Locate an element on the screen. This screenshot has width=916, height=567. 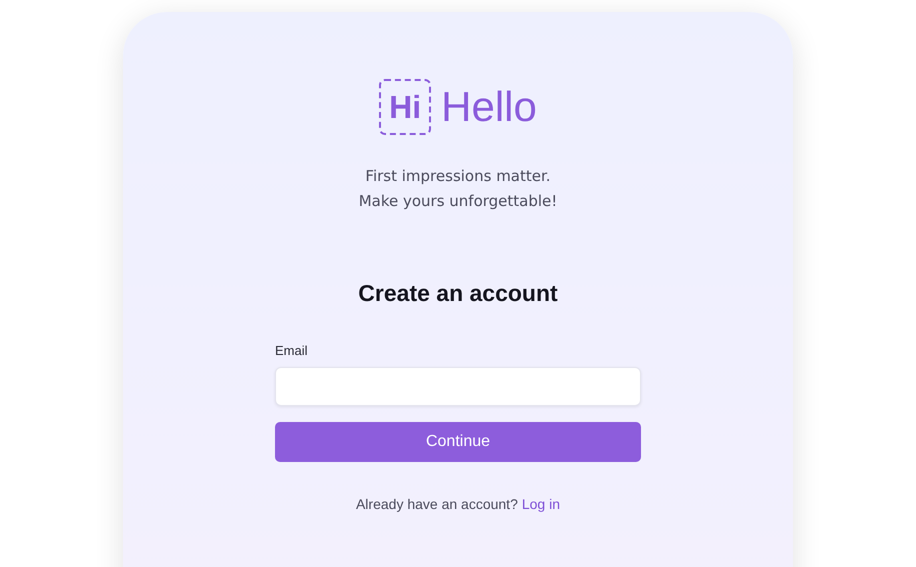
tagline: First impressions matter. is located at coordinates (458, 176).